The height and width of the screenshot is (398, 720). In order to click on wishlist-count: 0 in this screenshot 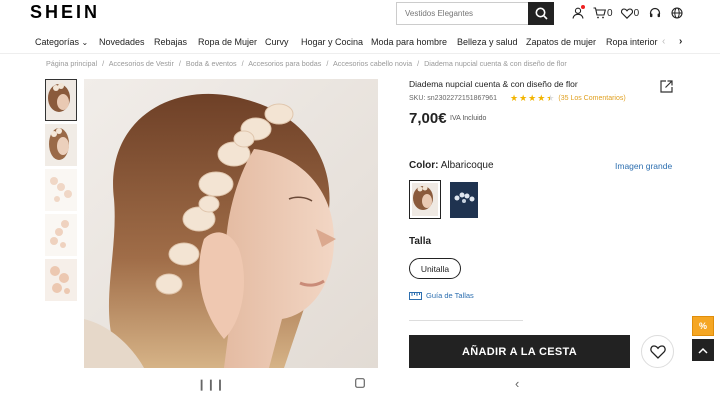, I will do `click(636, 13)`.